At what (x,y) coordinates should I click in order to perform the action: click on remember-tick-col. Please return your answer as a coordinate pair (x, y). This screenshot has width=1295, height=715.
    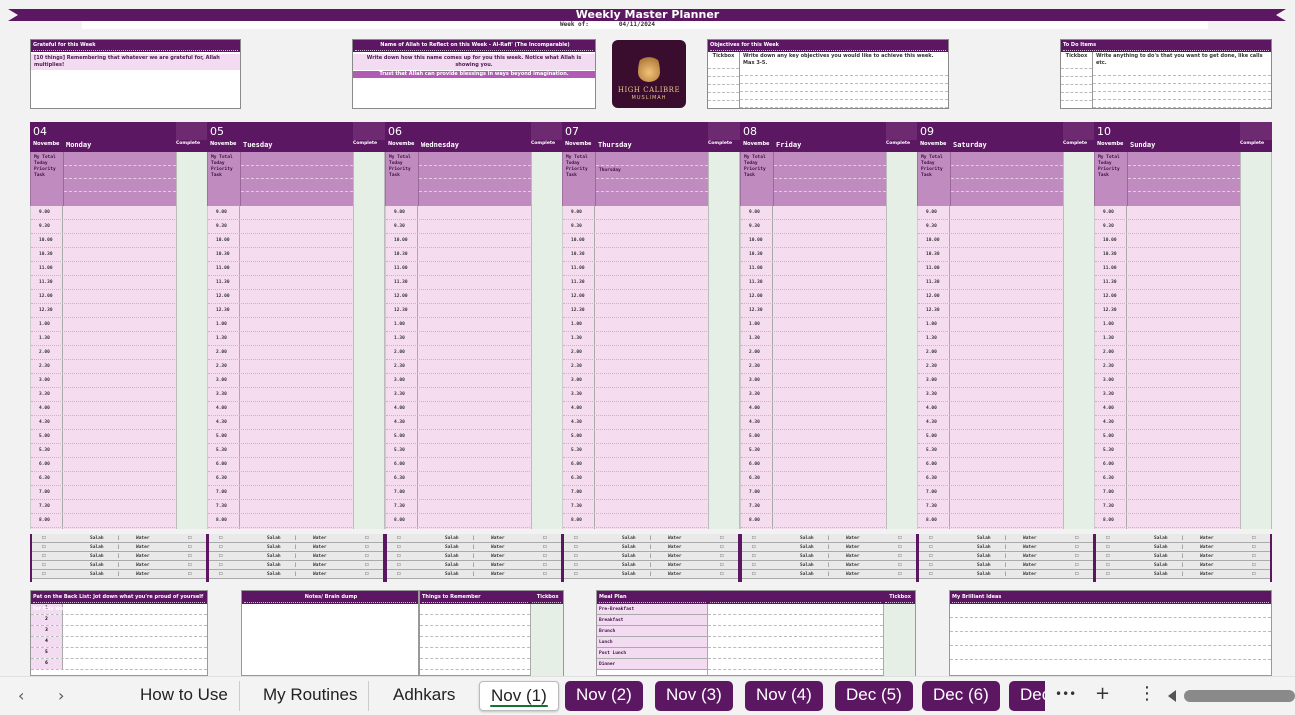
    Looking at the image, I should click on (546, 640).